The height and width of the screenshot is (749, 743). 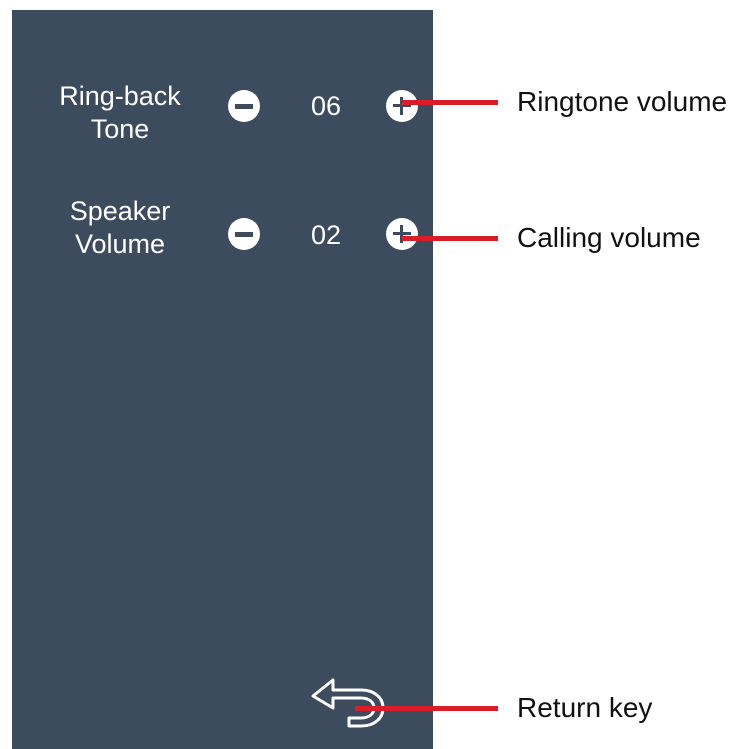 I want to click on speaker-label-line2: Volume, so click(x=120, y=244).